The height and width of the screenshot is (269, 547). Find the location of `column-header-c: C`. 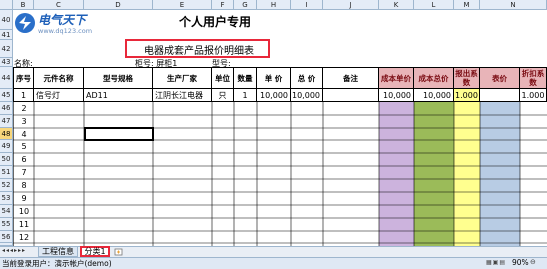

column-header-c: C is located at coordinates (59, 5).